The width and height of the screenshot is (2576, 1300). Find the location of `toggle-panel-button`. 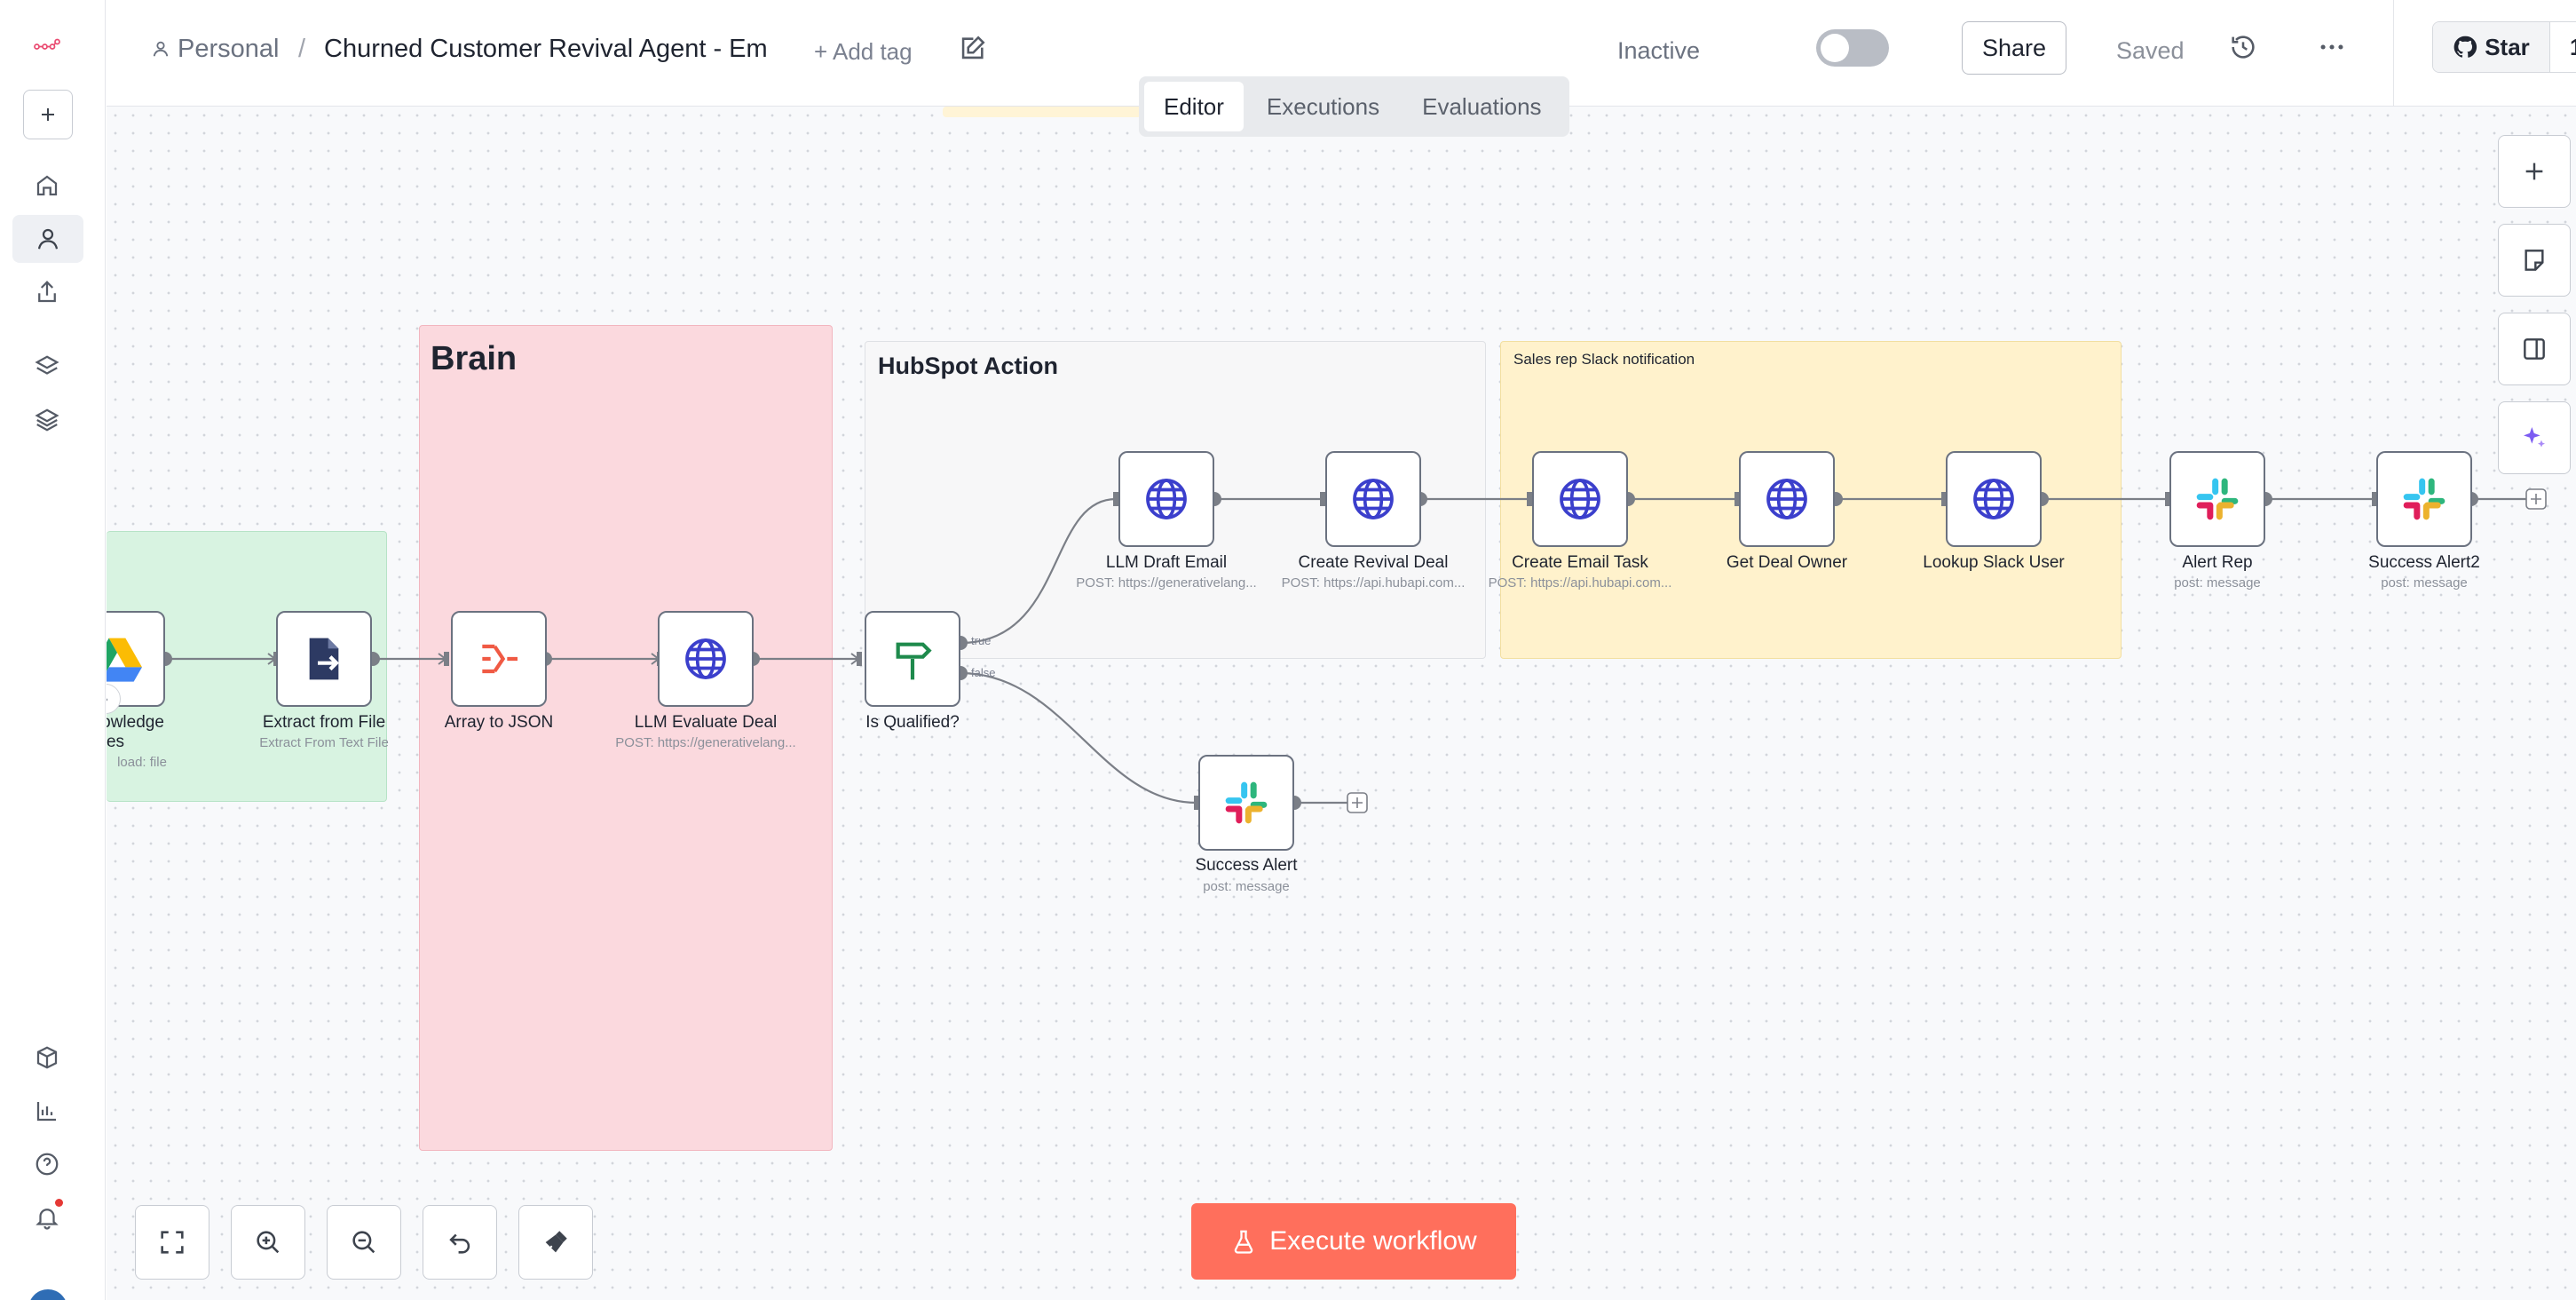

toggle-panel-button is located at coordinates (2534, 349).